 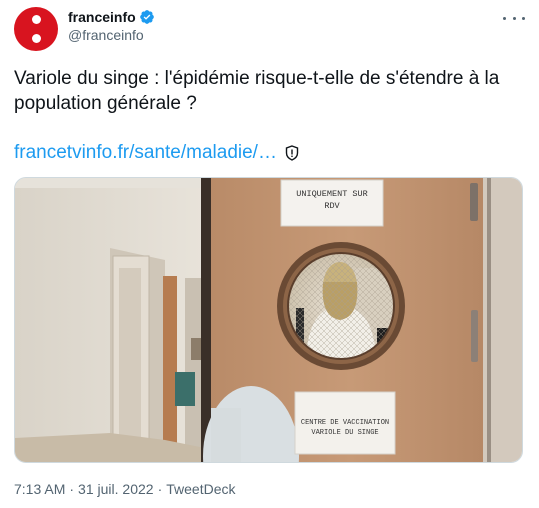 I want to click on tweet-time: 7:13 AM, so click(x=39, y=489).